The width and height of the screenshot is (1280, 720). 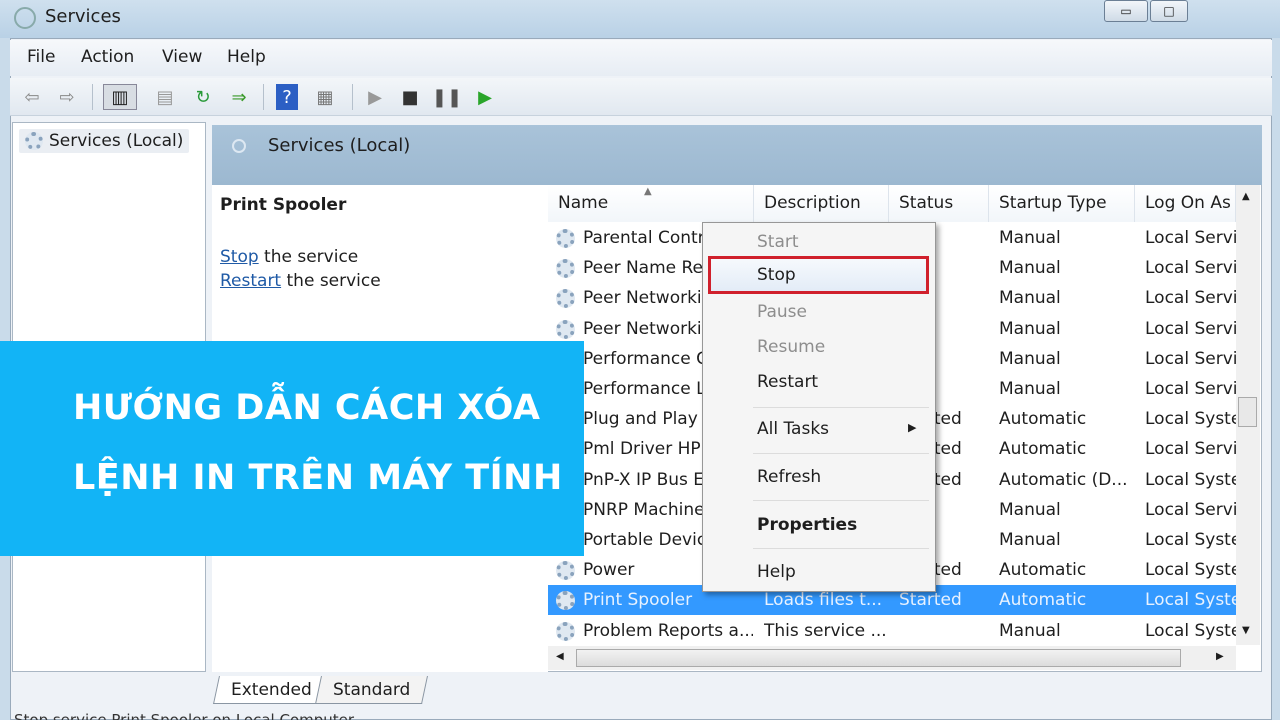 What do you see at coordinates (778, 242) in the screenshot?
I see `menu-item-start: Start` at bounding box center [778, 242].